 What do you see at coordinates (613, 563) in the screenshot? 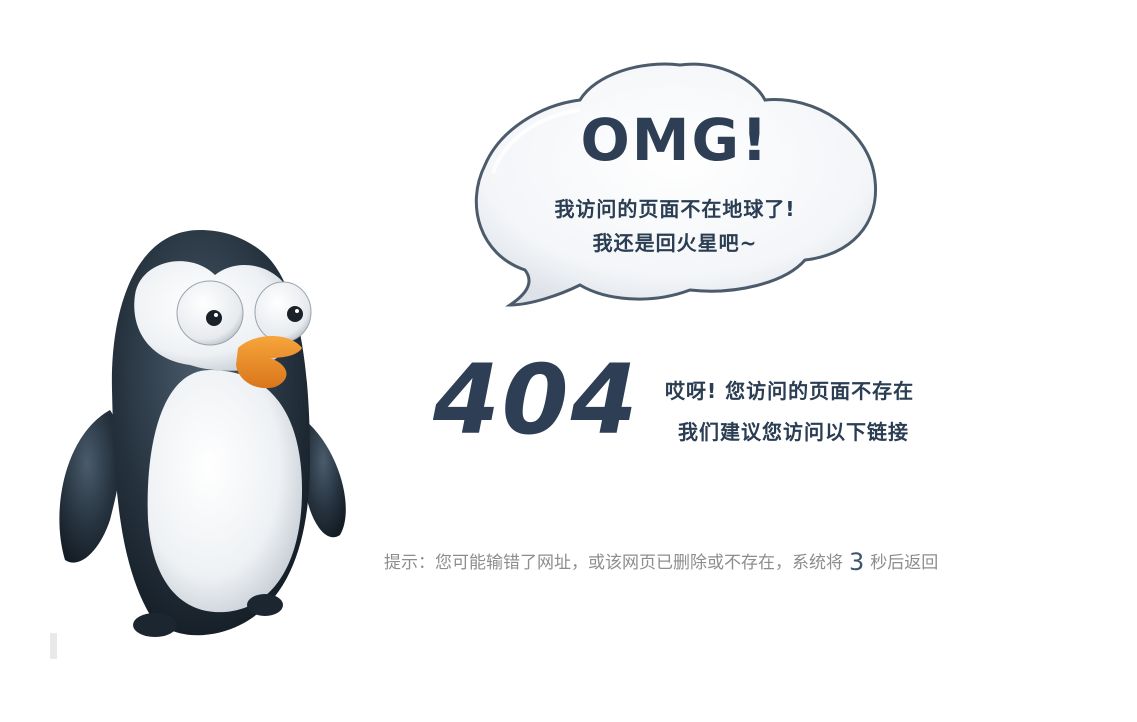
I see `hint-prefix: 提示：您可能输错了网址，或该网页已删除或不存在，系统将` at bounding box center [613, 563].